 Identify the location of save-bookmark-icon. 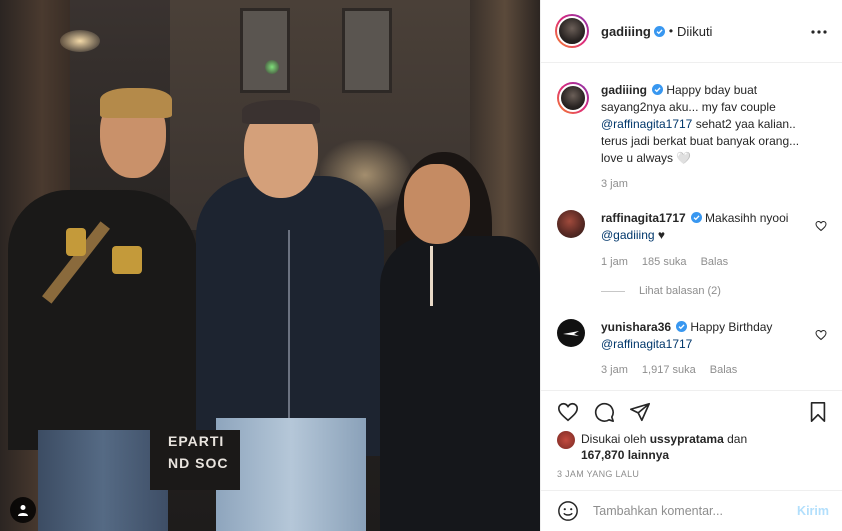
(818, 412).